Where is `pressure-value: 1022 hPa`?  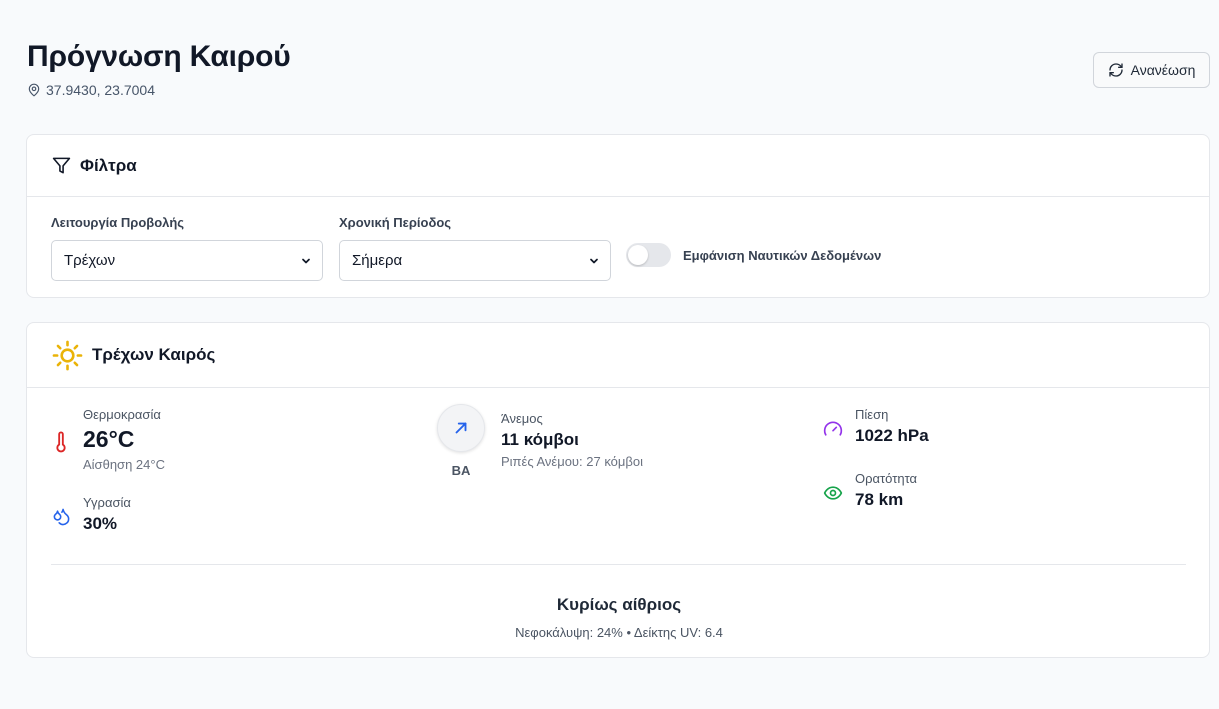
pressure-value: 1022 hPa is located at coordinates (892, 435).